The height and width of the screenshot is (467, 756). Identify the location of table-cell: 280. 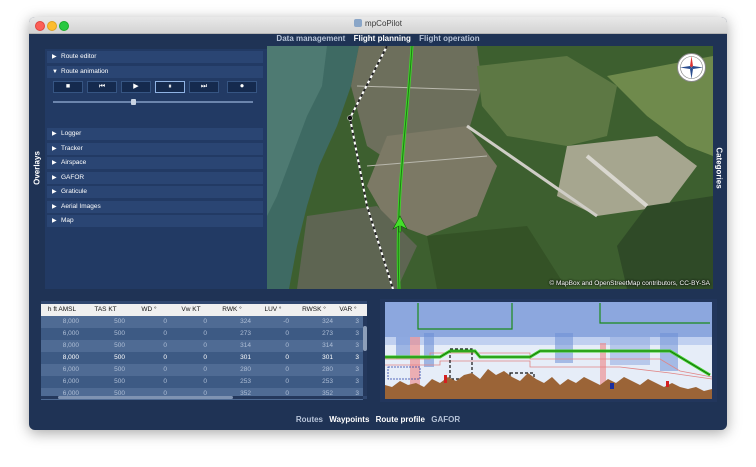
(327, 369).